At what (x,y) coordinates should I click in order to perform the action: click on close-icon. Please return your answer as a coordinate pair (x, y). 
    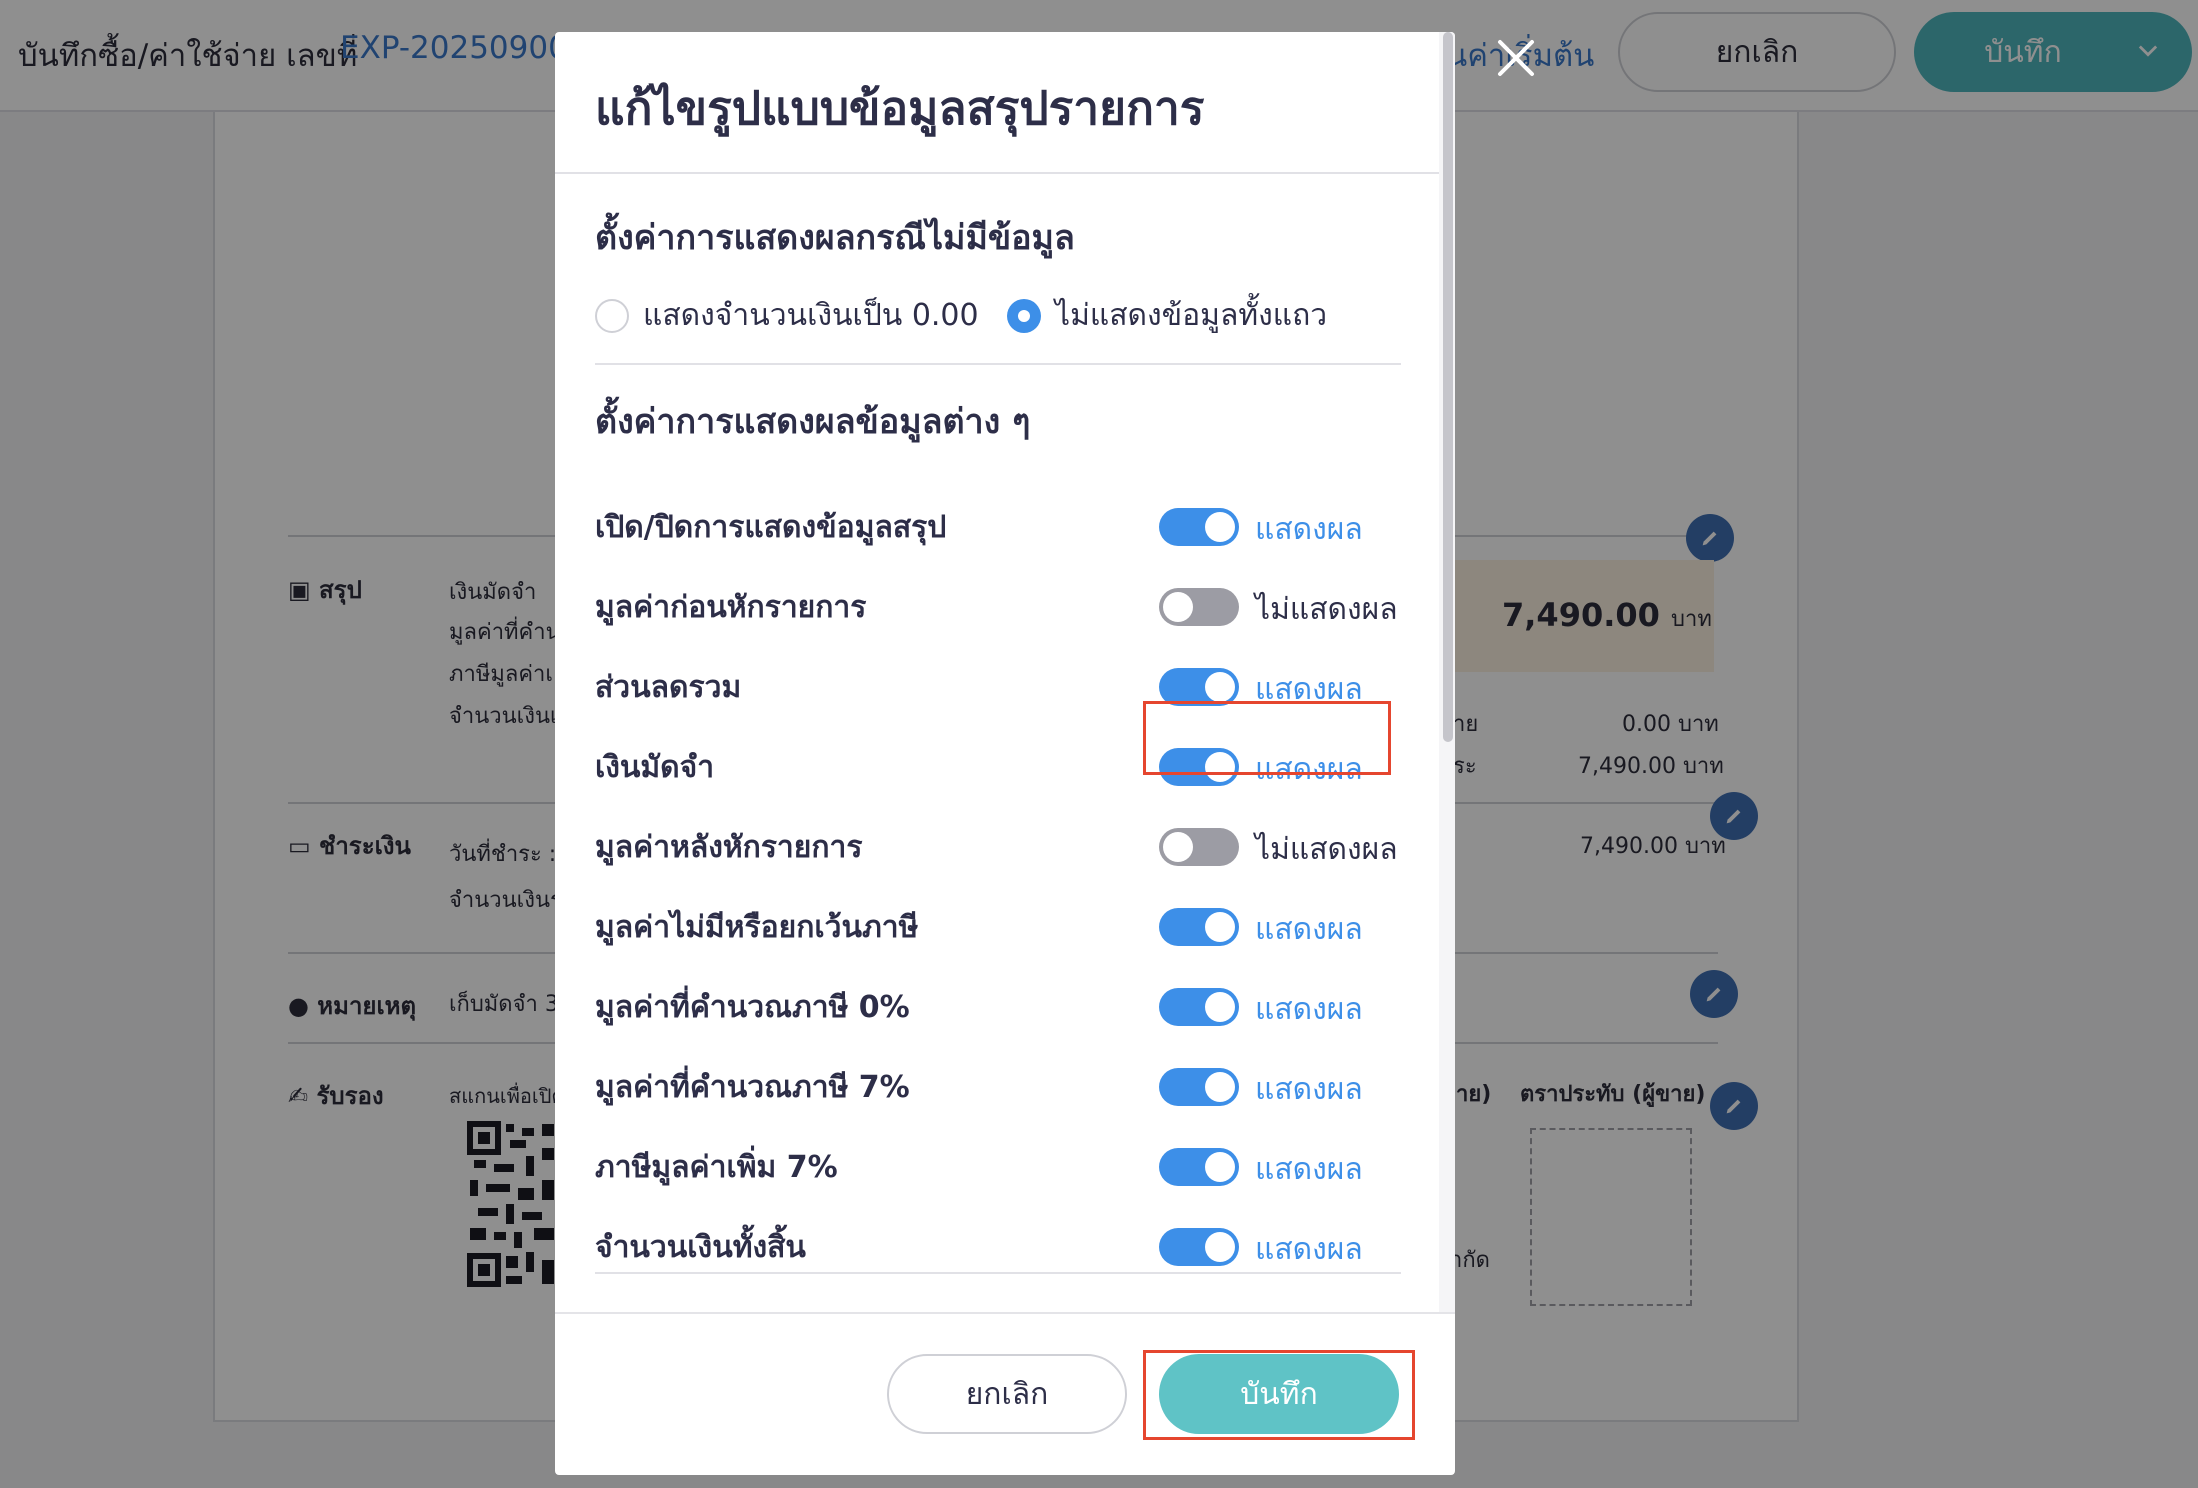
    Looking at the image, I should click on (1516, 58).